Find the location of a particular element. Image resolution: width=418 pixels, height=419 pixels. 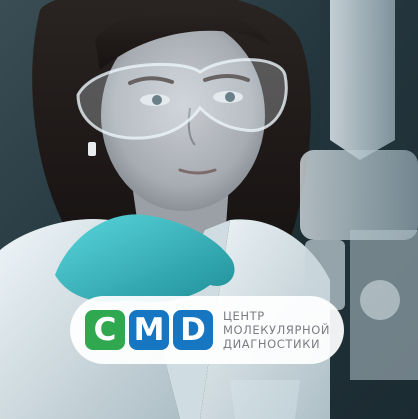

microscope is located at coordinates (362, 80).